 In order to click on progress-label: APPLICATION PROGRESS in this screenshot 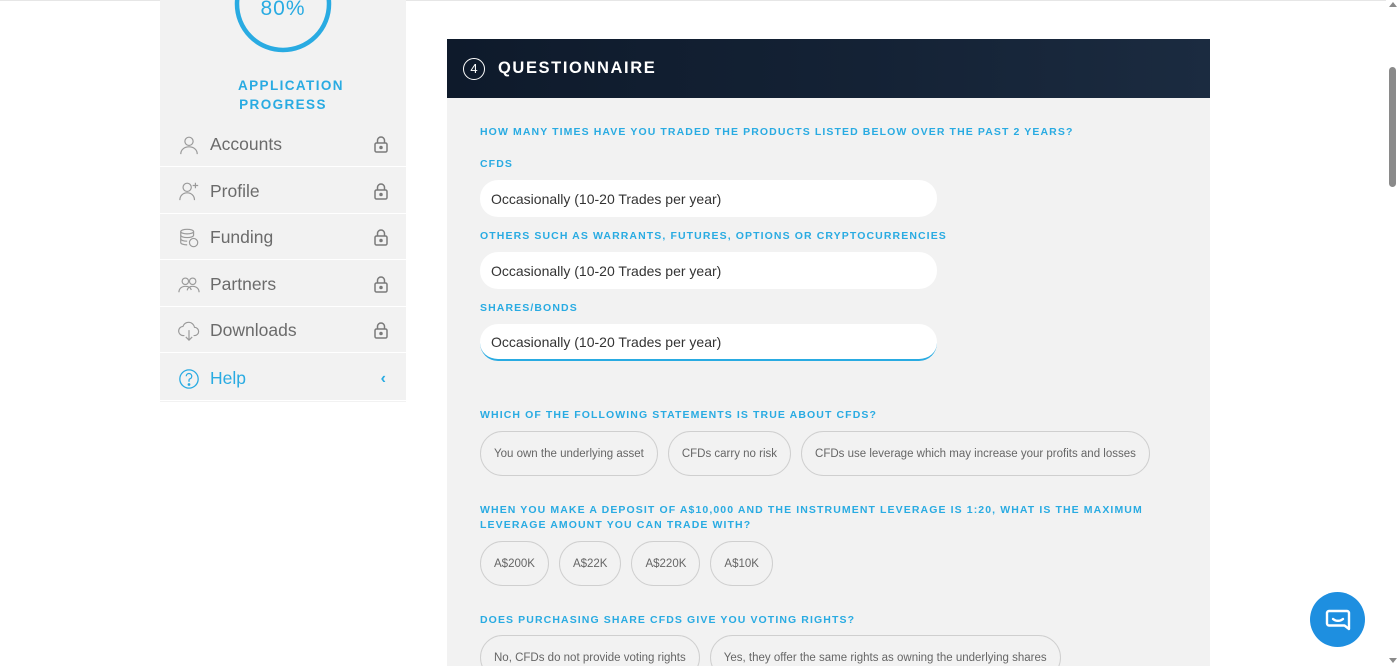, I will do `click(291, 95)`.